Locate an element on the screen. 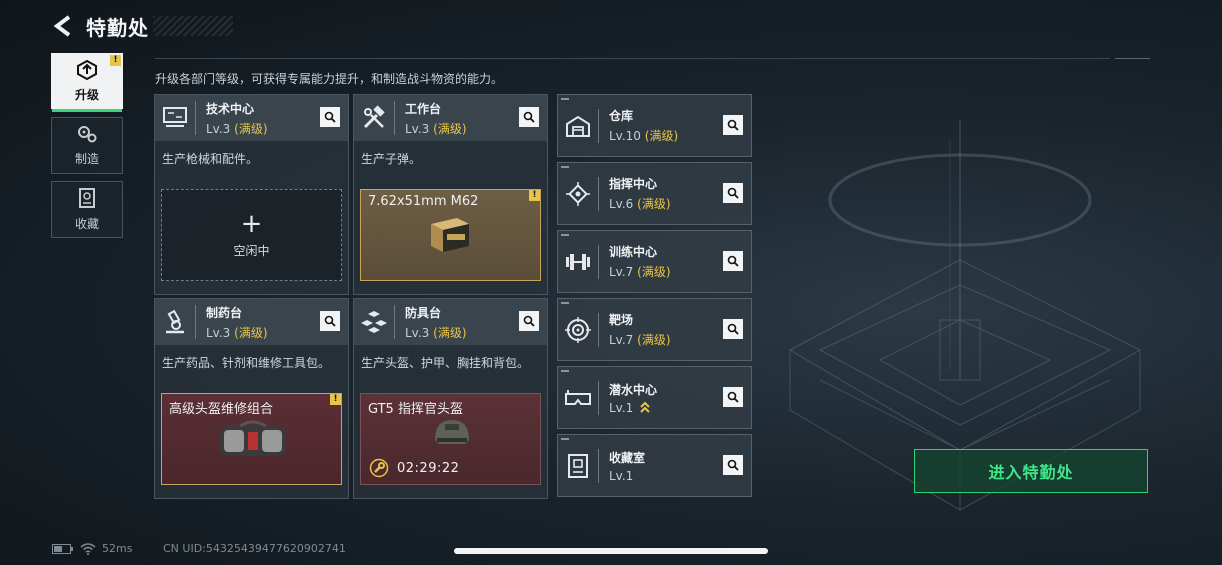 The image size is (1222, 565). production-timer: 02:29:22 is located at coordinates (414, 468).